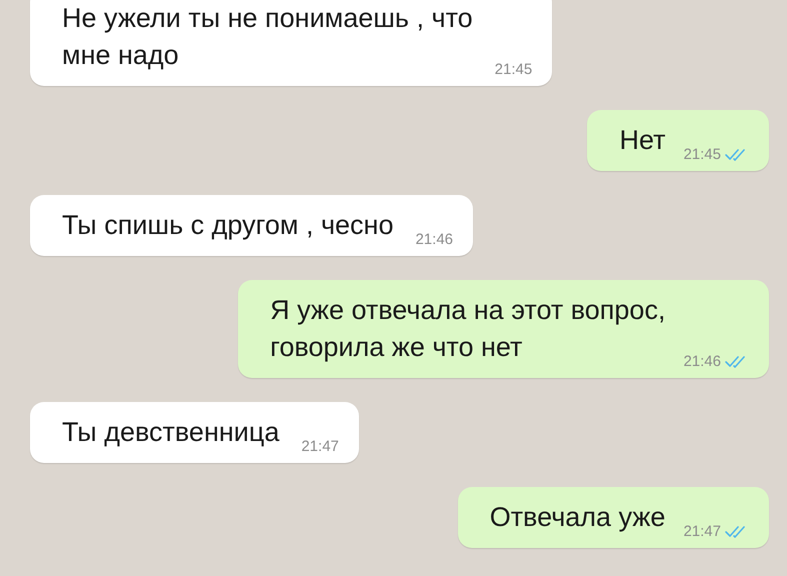  I want to click on message-text: мне надо, so click(121, 55).